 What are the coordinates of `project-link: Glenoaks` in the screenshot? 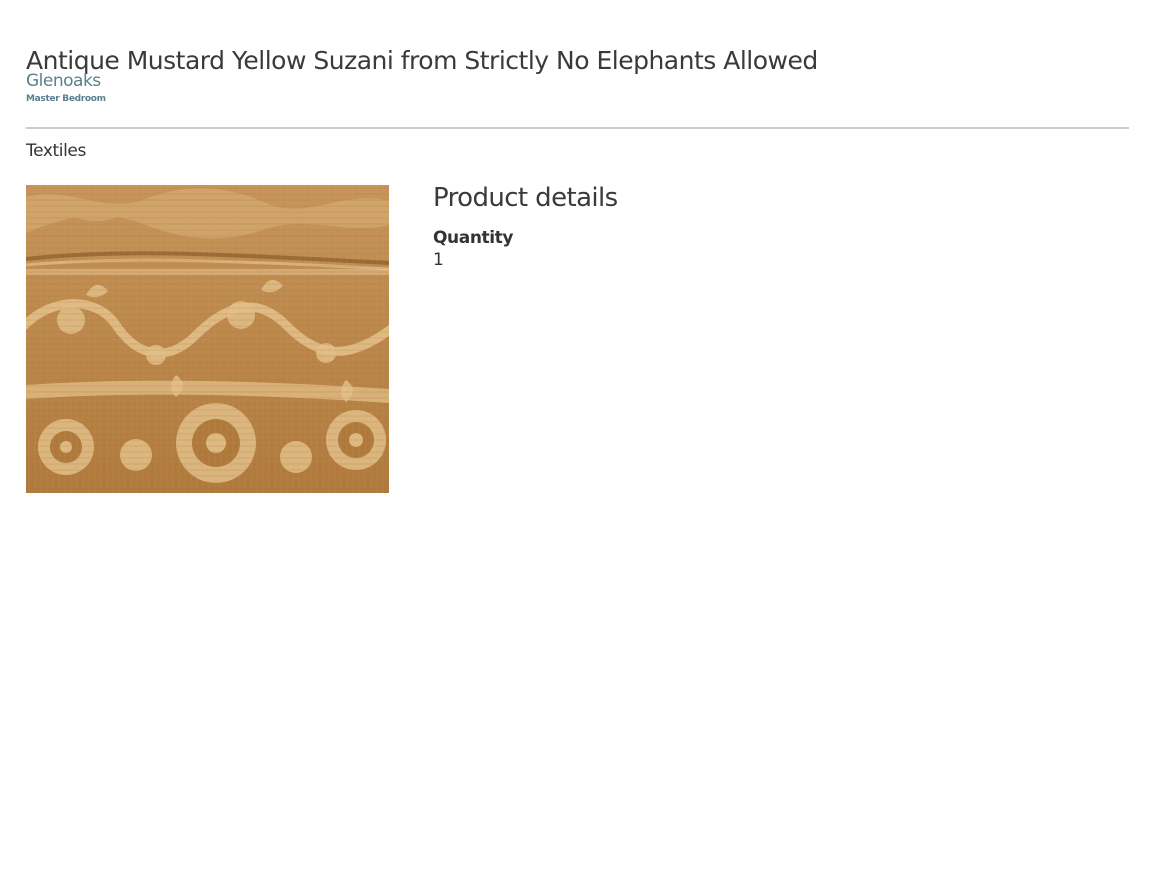 It's located at (63, 81).